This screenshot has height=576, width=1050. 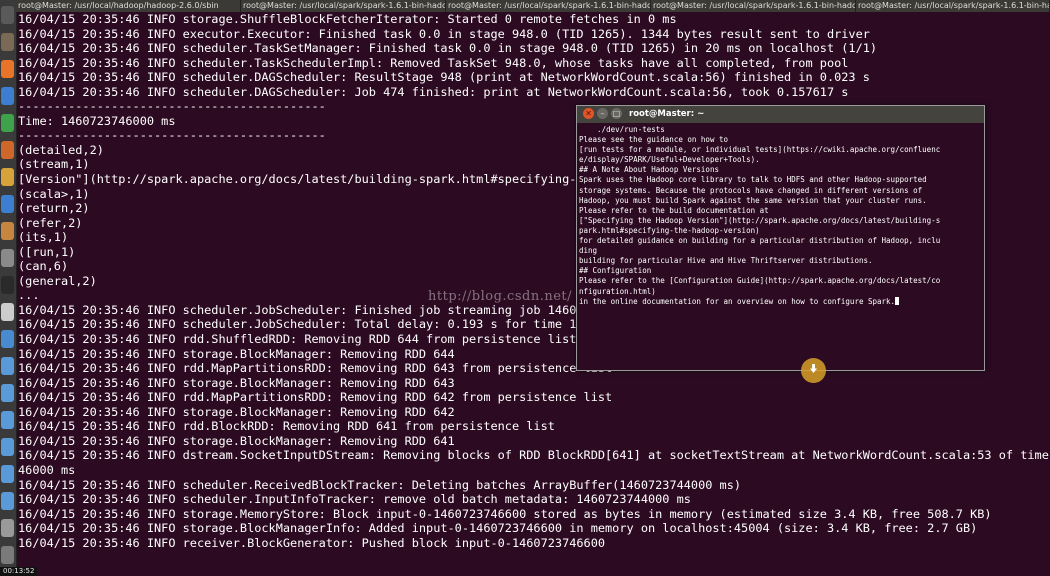 I want to click on close-icon: ✕, so click(x=588, y=113).